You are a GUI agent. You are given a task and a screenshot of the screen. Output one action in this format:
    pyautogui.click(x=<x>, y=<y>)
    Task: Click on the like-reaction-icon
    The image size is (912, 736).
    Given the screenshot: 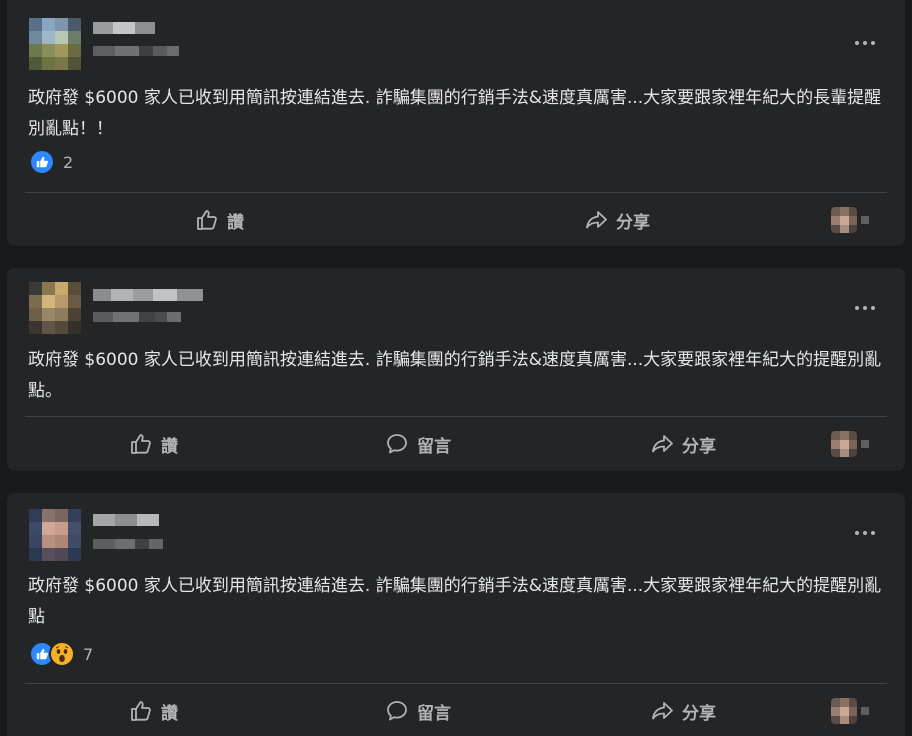 What is the action you would take?
    pyautogui.click(x=42, y=162)
    